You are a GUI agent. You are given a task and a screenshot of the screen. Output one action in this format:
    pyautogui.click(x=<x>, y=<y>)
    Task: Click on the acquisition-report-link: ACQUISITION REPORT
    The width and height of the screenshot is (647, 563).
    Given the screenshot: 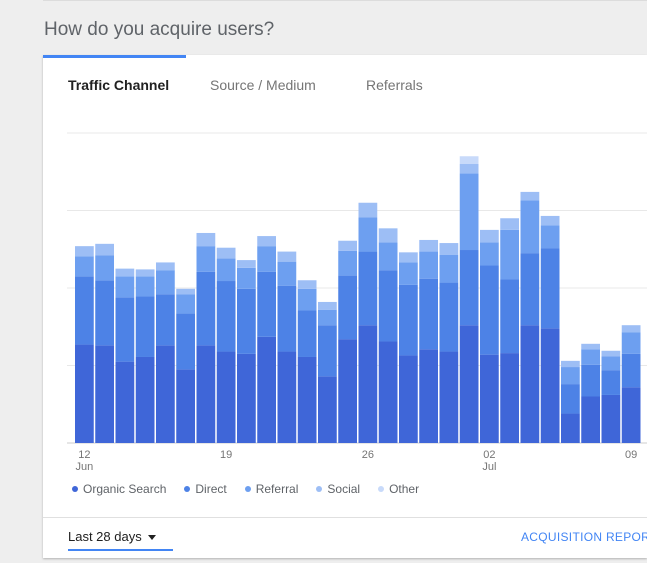 What is the action you would take?
    pyautogui.click(x=584, y=537)
    